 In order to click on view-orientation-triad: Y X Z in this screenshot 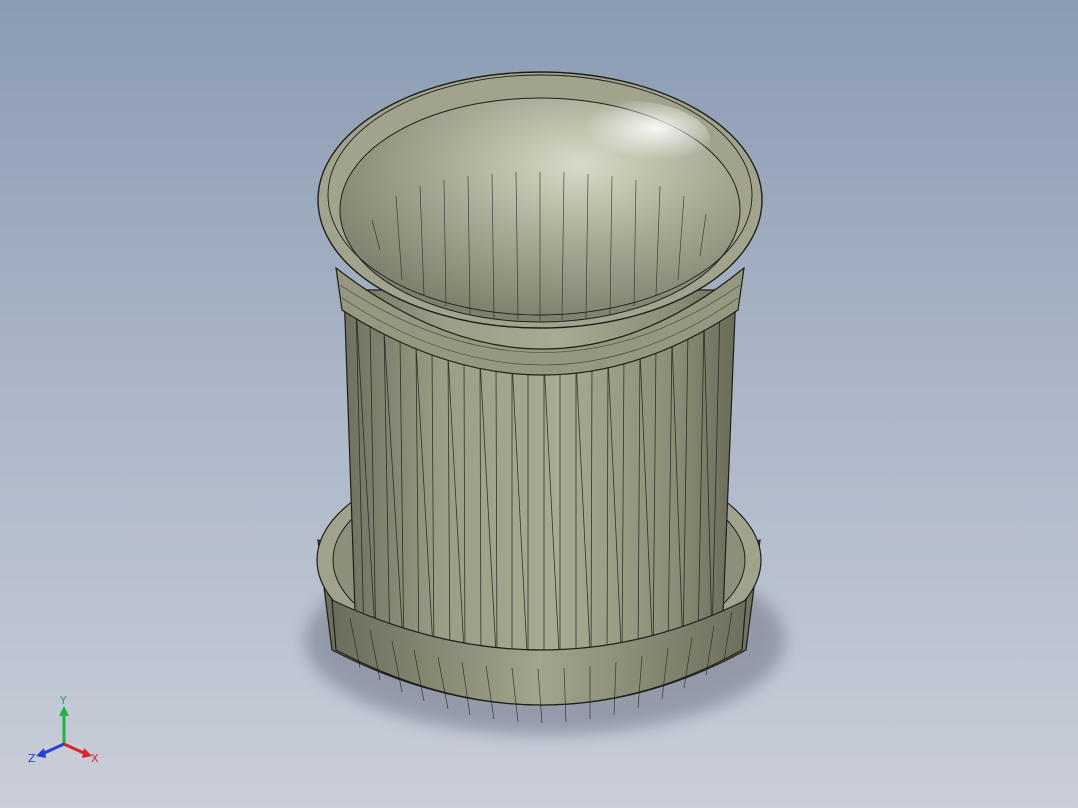, I will do `click(63, 729)`.